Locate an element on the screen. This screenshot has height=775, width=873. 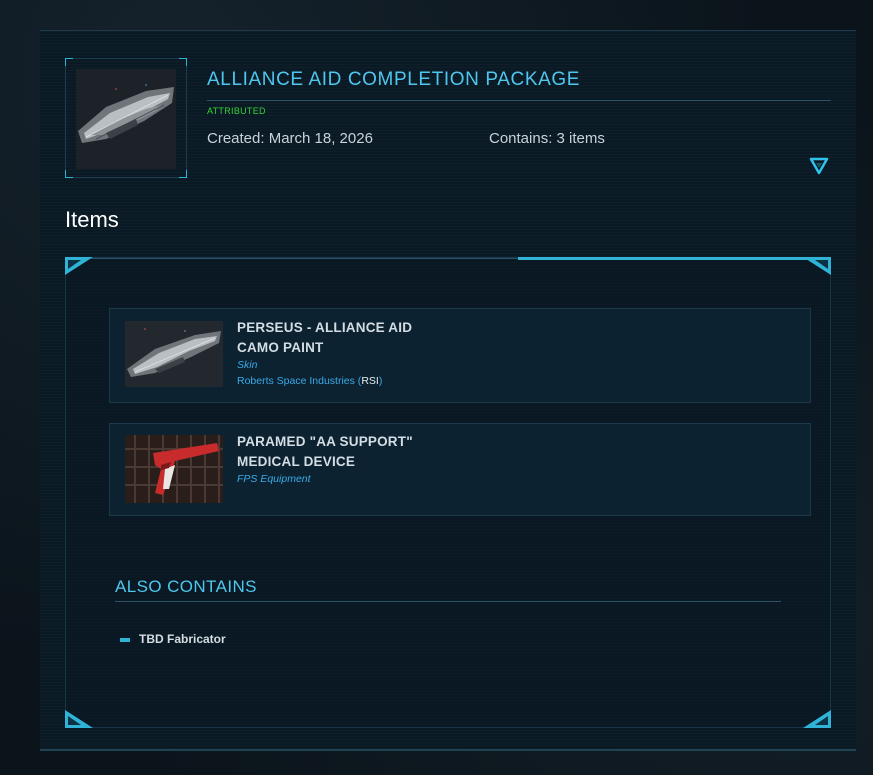
manufacturer-name: Roberts Space Industries ( is located at coordinates (299, 381).